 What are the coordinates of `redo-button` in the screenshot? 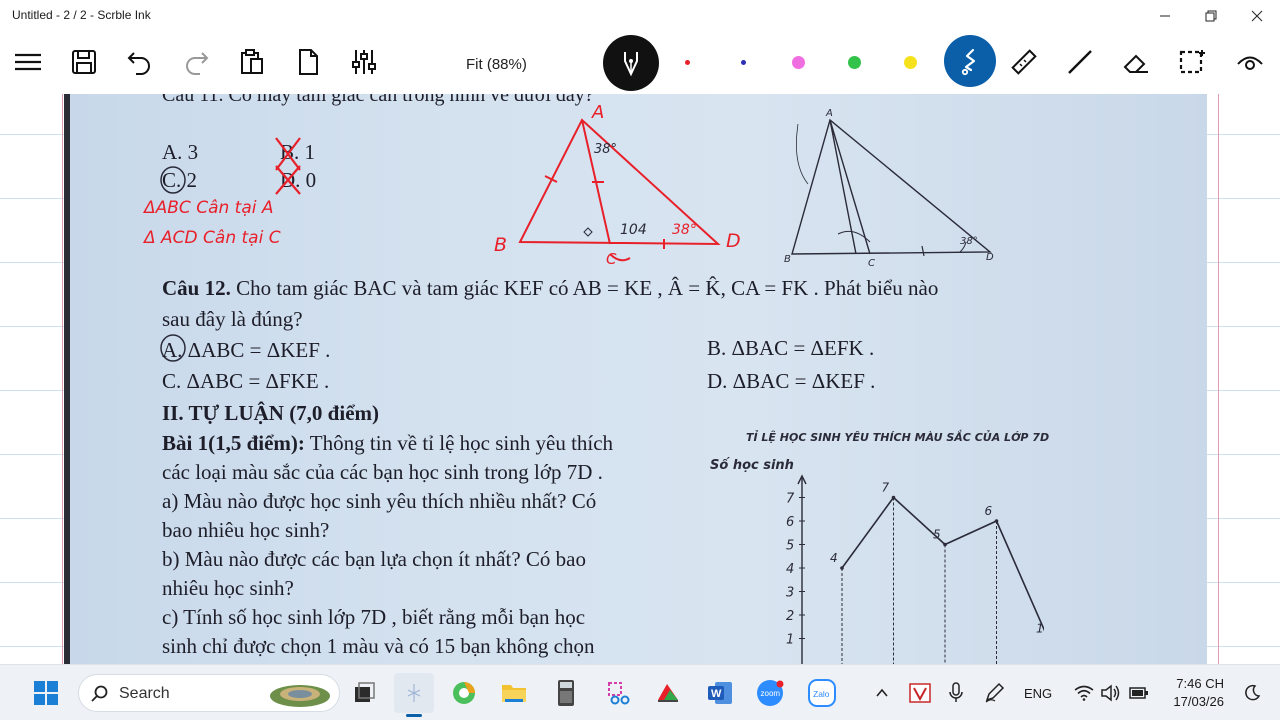 It's located at (196, 62).